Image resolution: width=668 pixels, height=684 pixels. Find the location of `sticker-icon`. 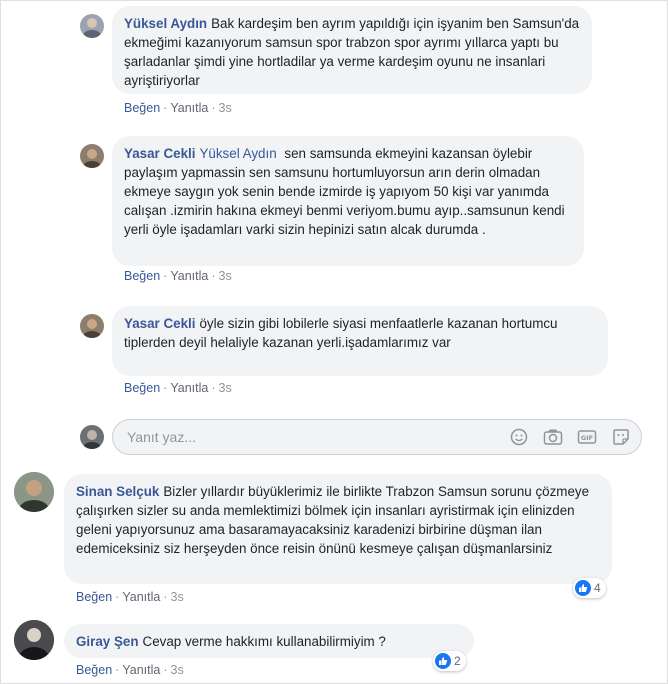

sticker-icon is located at coordinates (621, 437).